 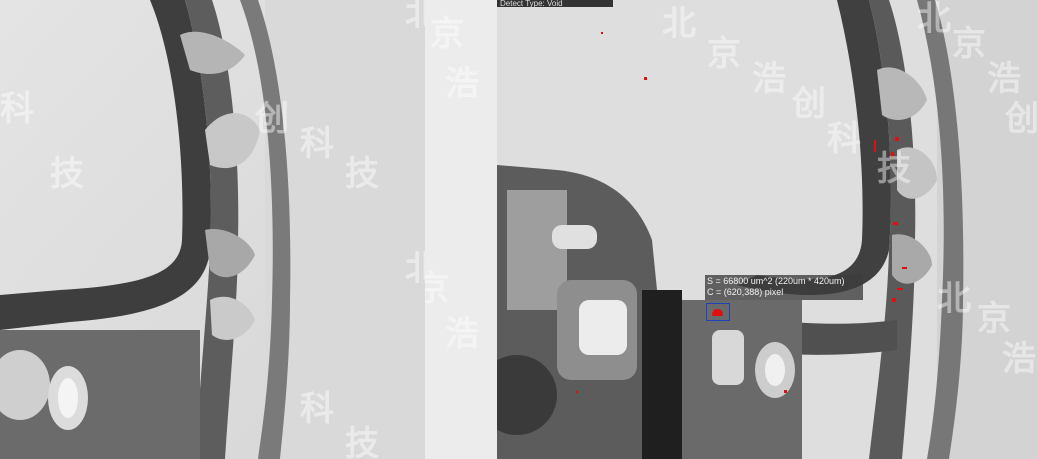 What do you see at coordinates (745, 292) in the screenshot?
I see `center-readout: C = (620,388) pixel` at bounding box center [745, 292].